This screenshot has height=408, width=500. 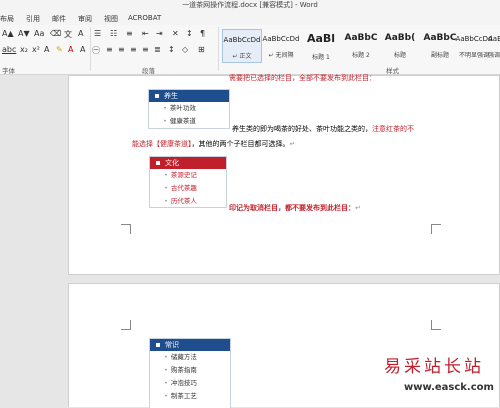 I want to click on style-name: ↵ 正文, so click(x=242, y=56).